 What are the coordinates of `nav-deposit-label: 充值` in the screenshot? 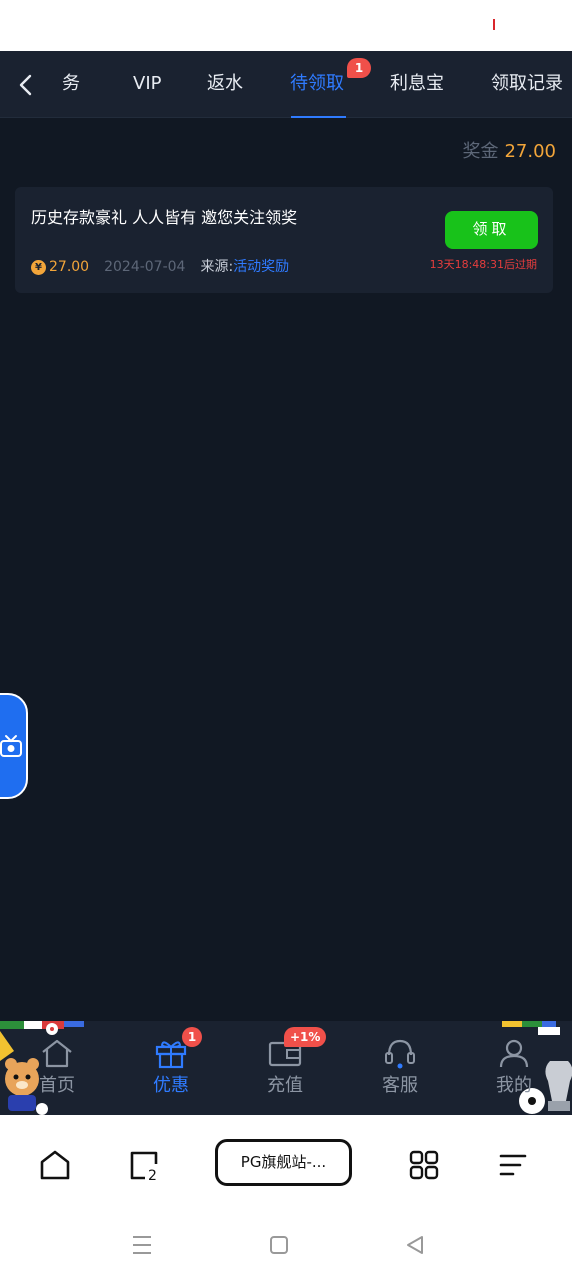 It's located at (285, 1085).